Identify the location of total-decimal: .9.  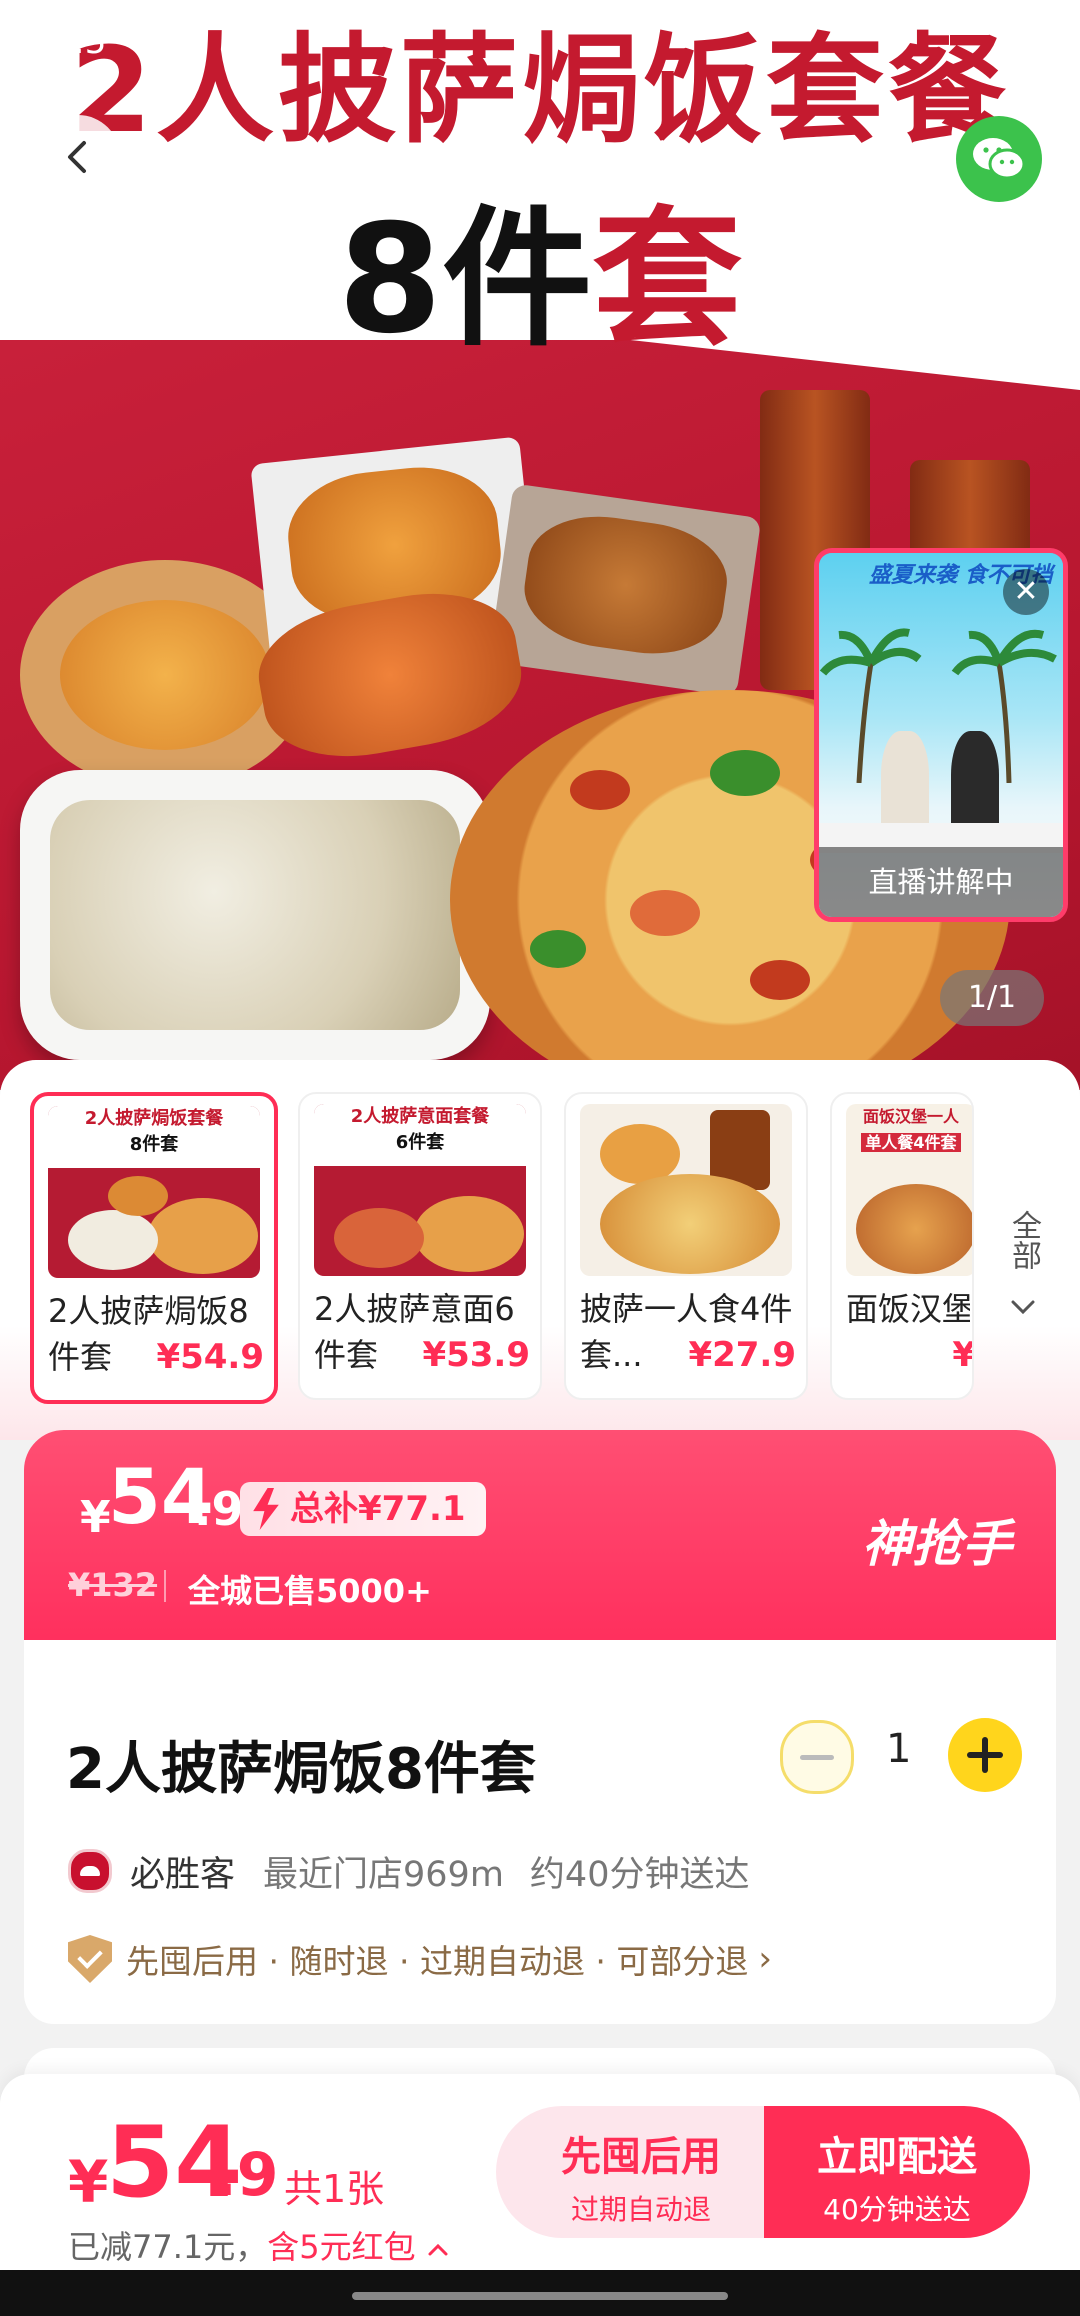
(246, 2175).